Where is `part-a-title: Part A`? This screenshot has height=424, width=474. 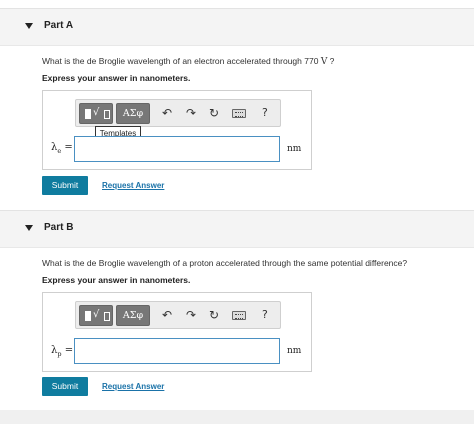 part-a-title: Part A is located at coordinates (59, 25).